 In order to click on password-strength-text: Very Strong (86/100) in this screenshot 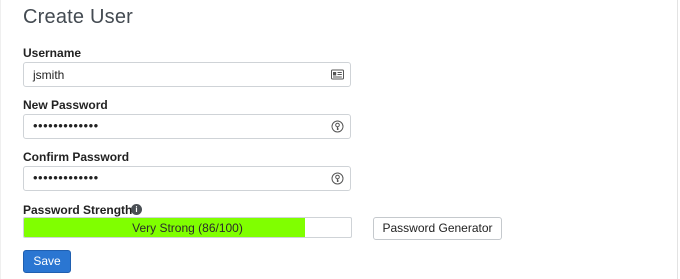, I will do `click(187, 228)`.